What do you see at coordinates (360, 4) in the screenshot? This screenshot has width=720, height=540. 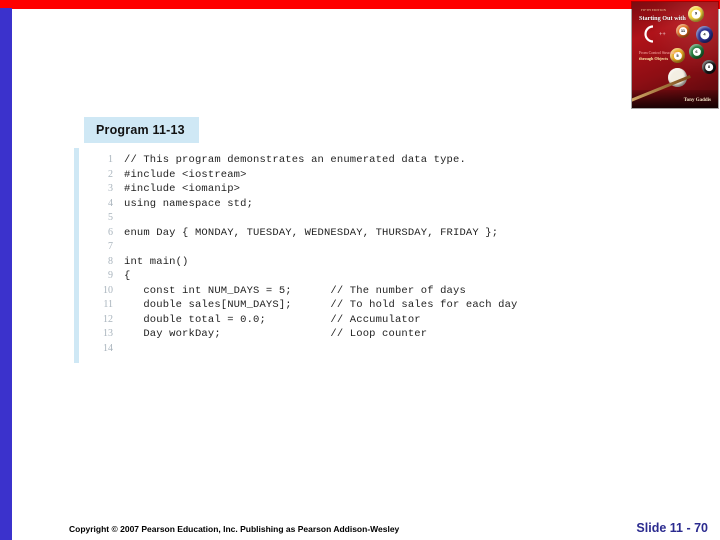 I see `top-accent-bar` at bounding box center [360, 4].